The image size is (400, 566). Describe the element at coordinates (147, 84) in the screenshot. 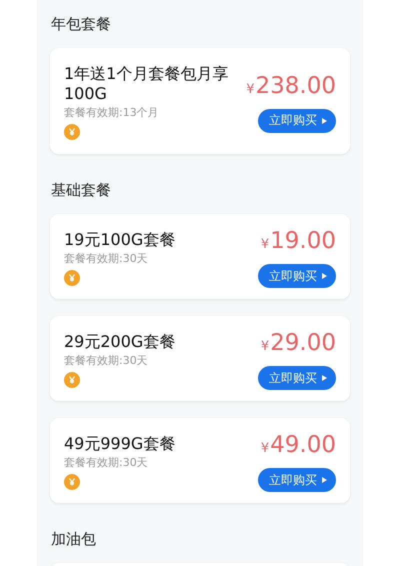

I see `plan-name: 1年送1个月套餐包月享100G` at that location.